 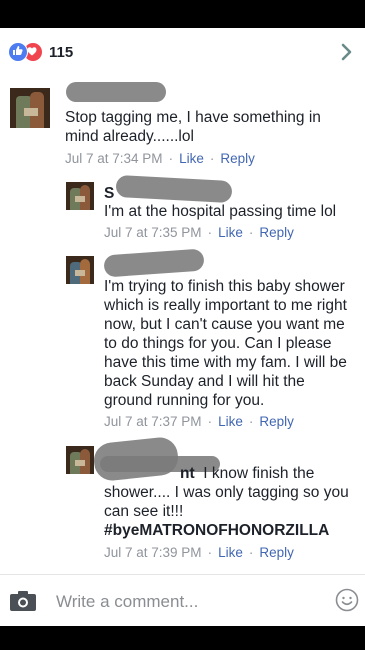 I want to click on comment-meta: Jul 7 at 7:35 PM · Like · Reply, so click(x=199, y=232).